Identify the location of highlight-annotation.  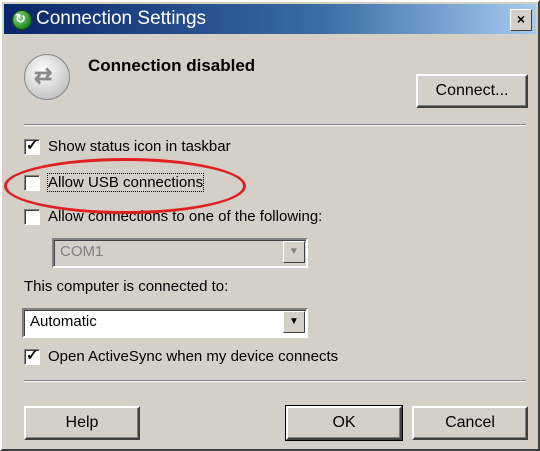
(125, 186).